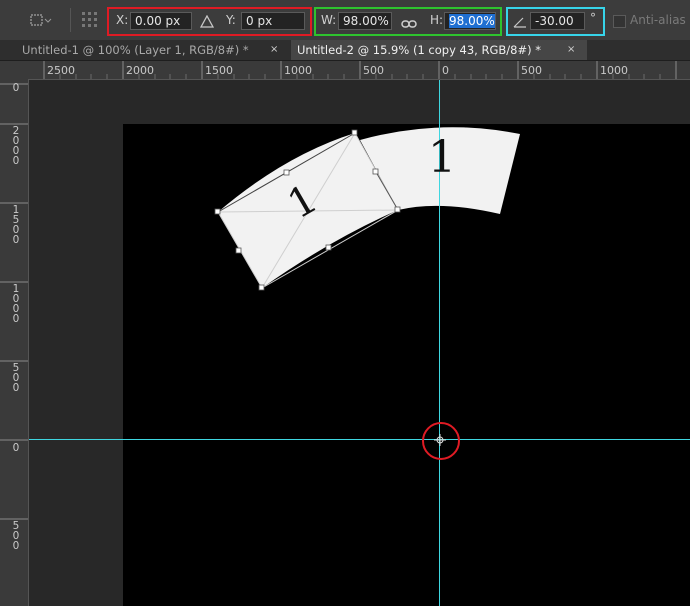 This screenshot has height=606, width=690. Describe the element at coordinates (359, 439) in the screenshot. I see `horizontal-guide` at that location.